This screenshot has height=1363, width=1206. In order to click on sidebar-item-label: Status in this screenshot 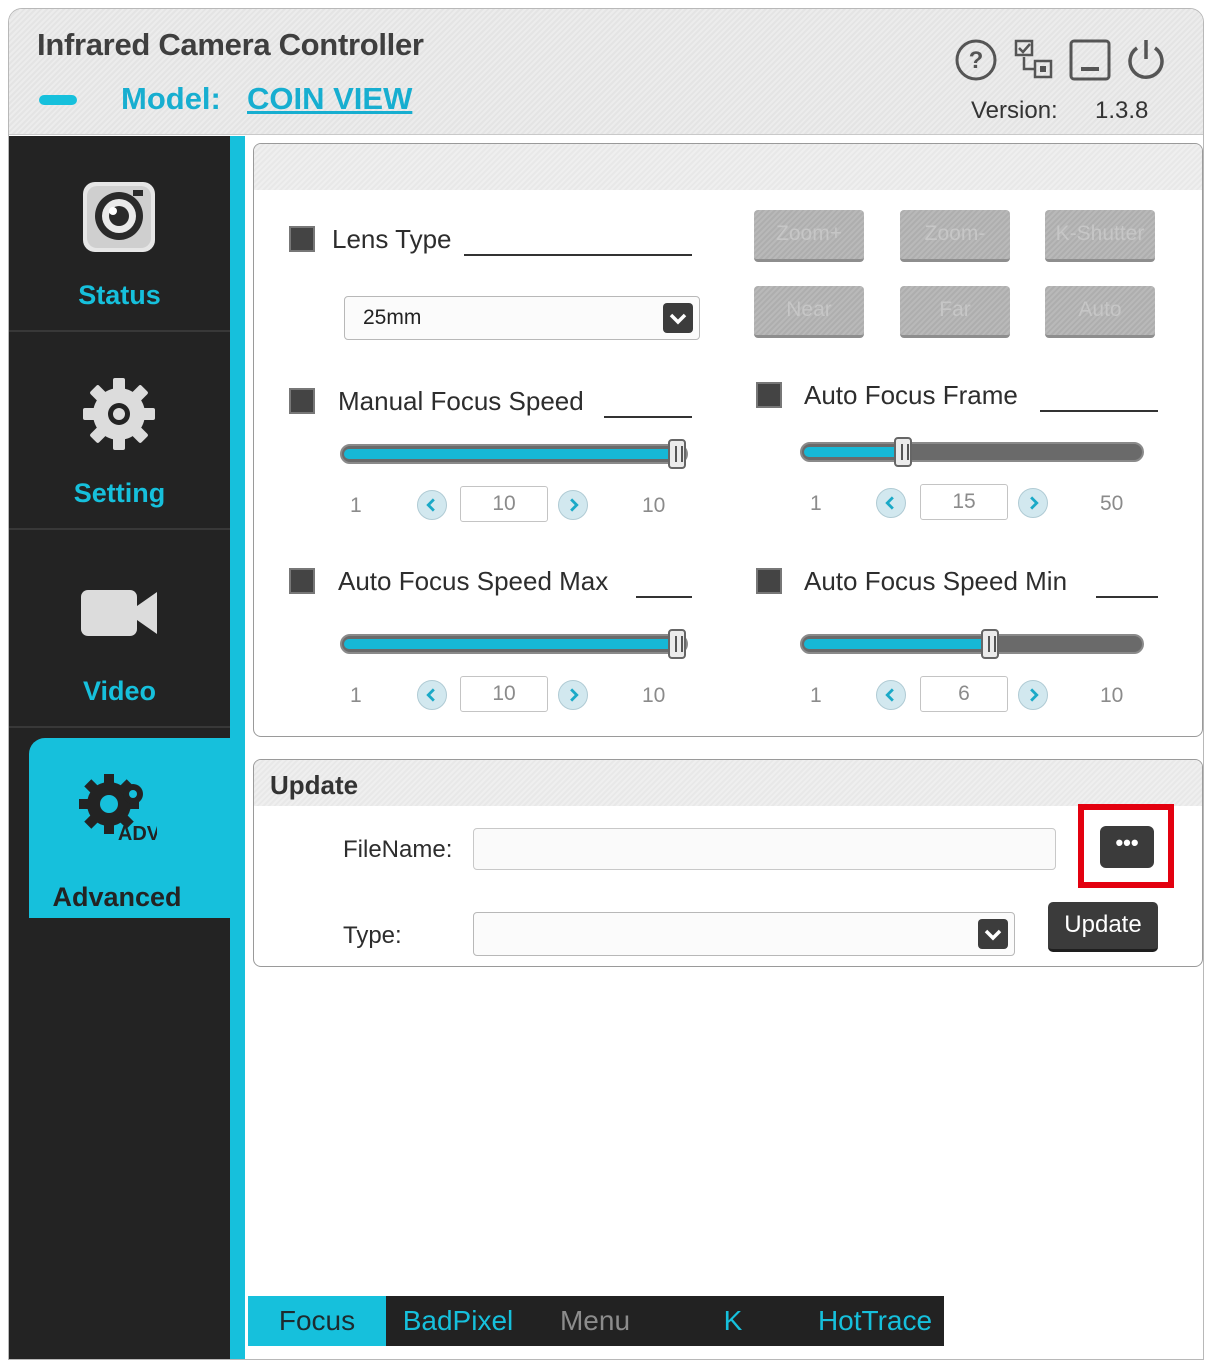, I will do `click(119, 295)`.